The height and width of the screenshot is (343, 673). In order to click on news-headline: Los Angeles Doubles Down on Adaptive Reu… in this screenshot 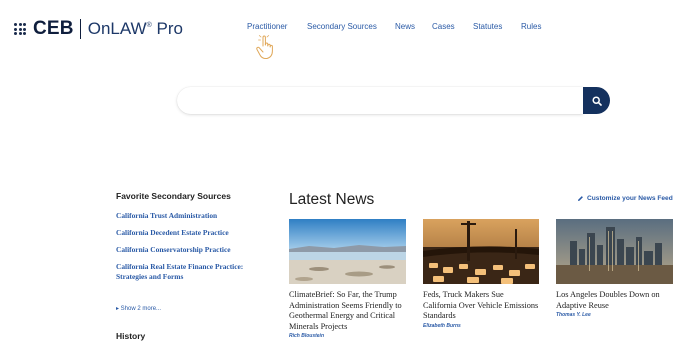, I will do `click(614, 300)`.